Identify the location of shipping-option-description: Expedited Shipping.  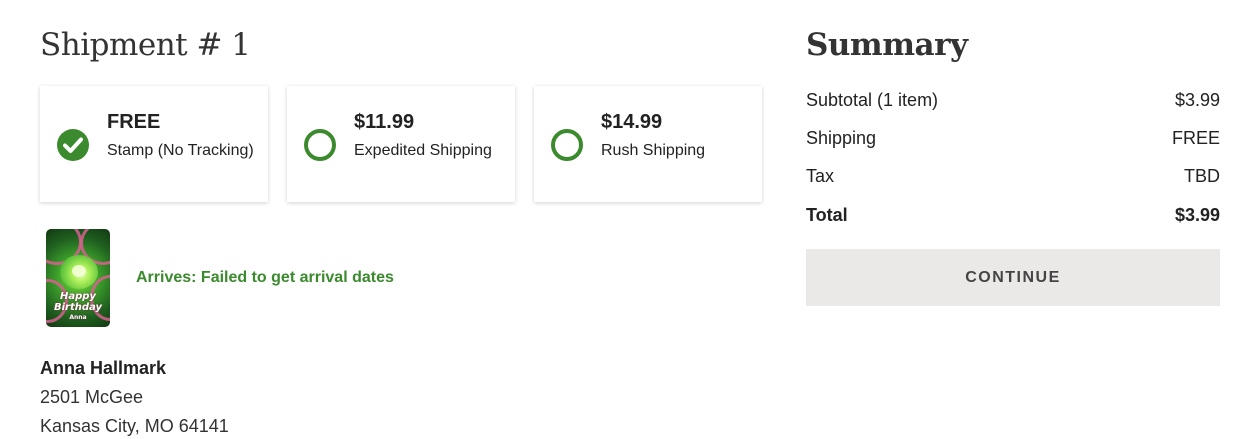
(423, 150).